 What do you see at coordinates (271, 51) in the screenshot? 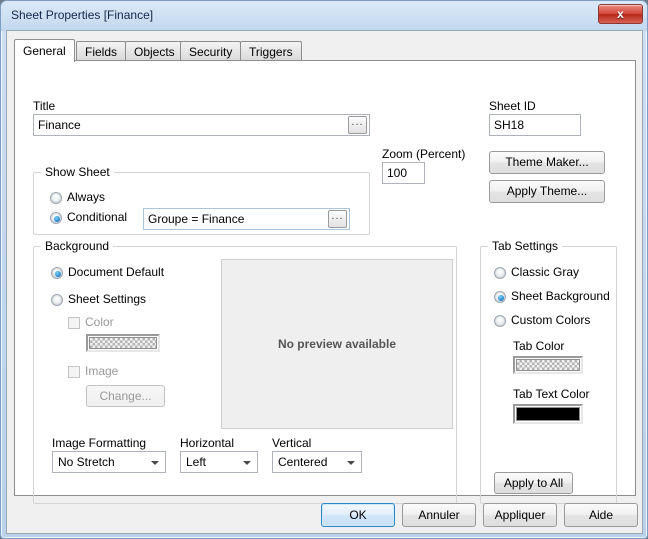
I see `tab-triggers: Triggers` at bounding box center [271, 51].